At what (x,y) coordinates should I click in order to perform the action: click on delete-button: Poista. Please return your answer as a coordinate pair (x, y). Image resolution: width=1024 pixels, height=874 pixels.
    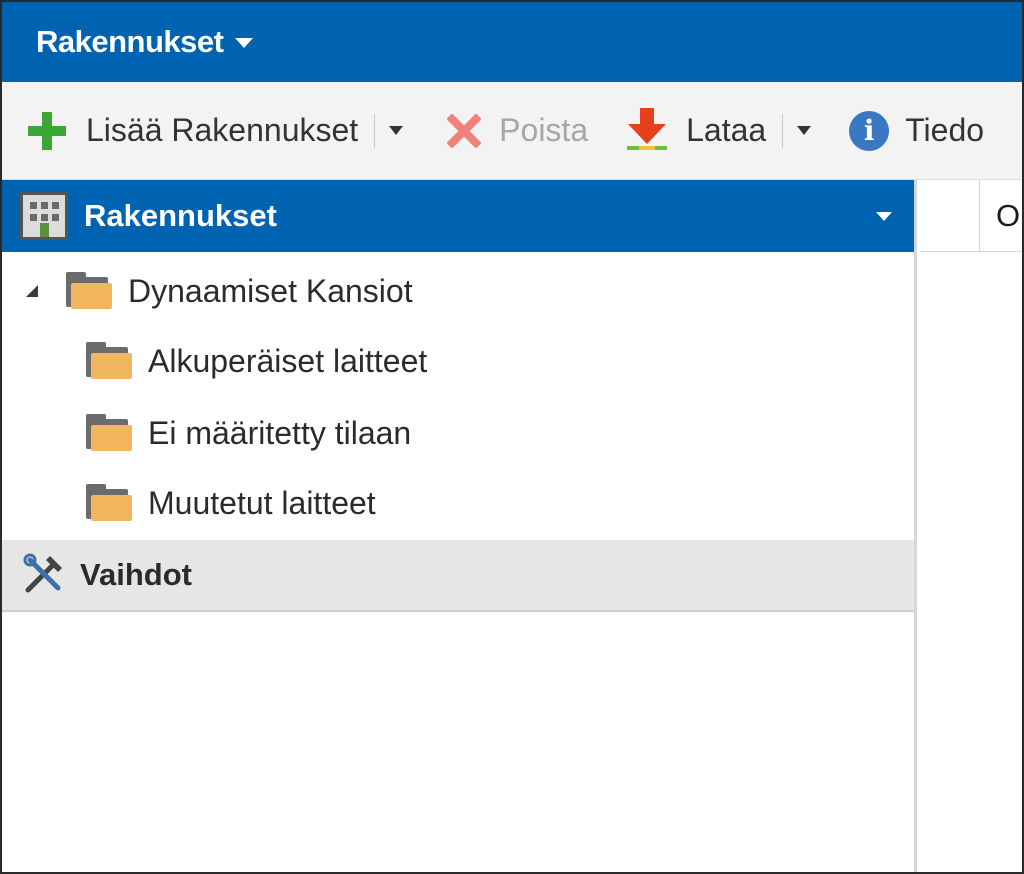
    Looking at the image, I should click on (515, 131).